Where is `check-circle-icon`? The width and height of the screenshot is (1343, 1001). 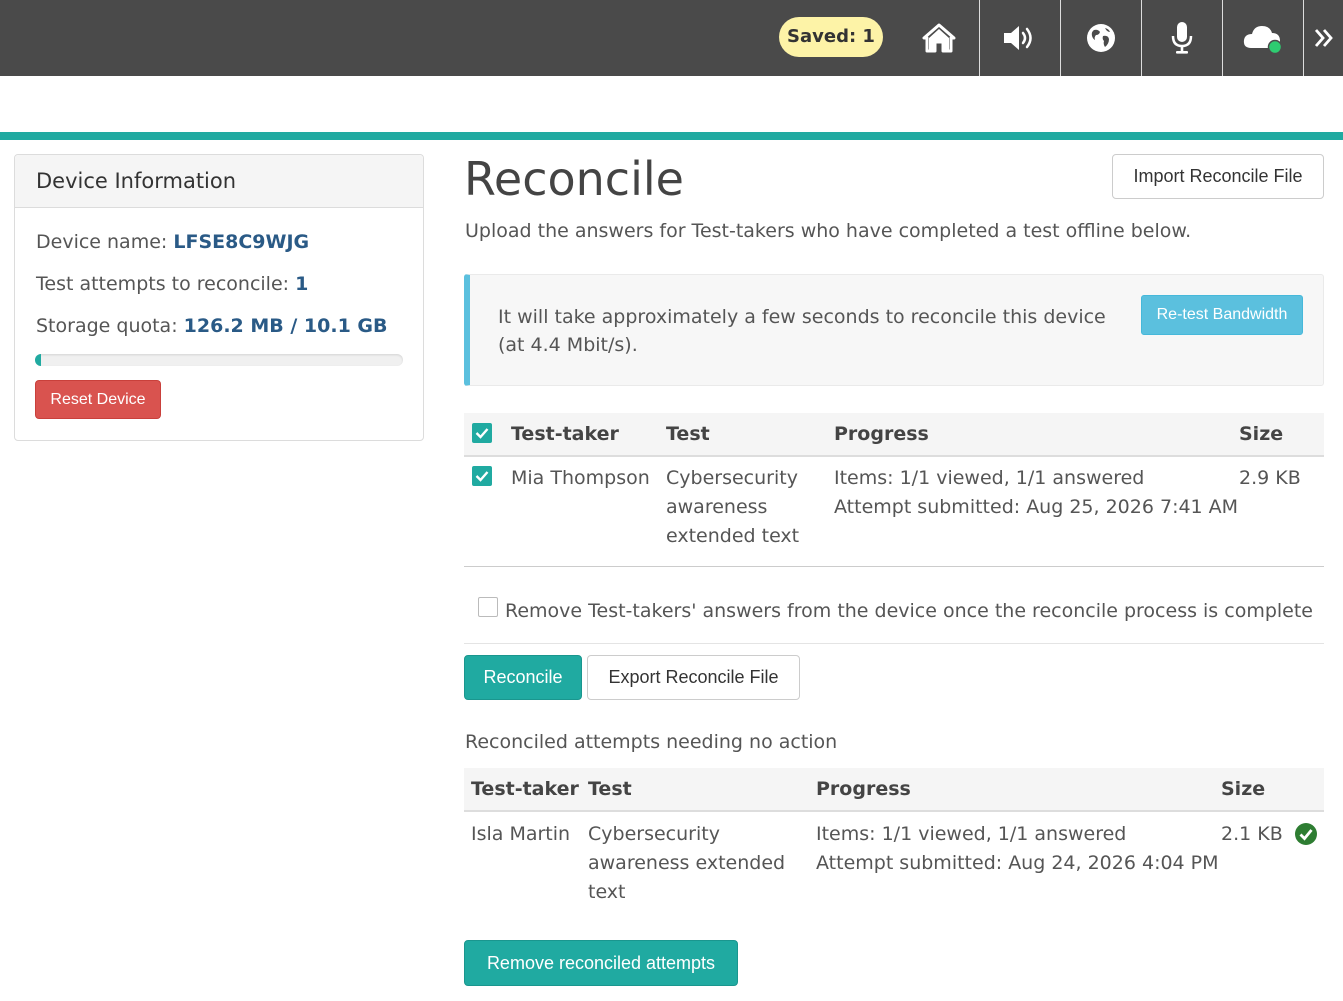 check-circle-icon is located at coordinates (1306, 834).